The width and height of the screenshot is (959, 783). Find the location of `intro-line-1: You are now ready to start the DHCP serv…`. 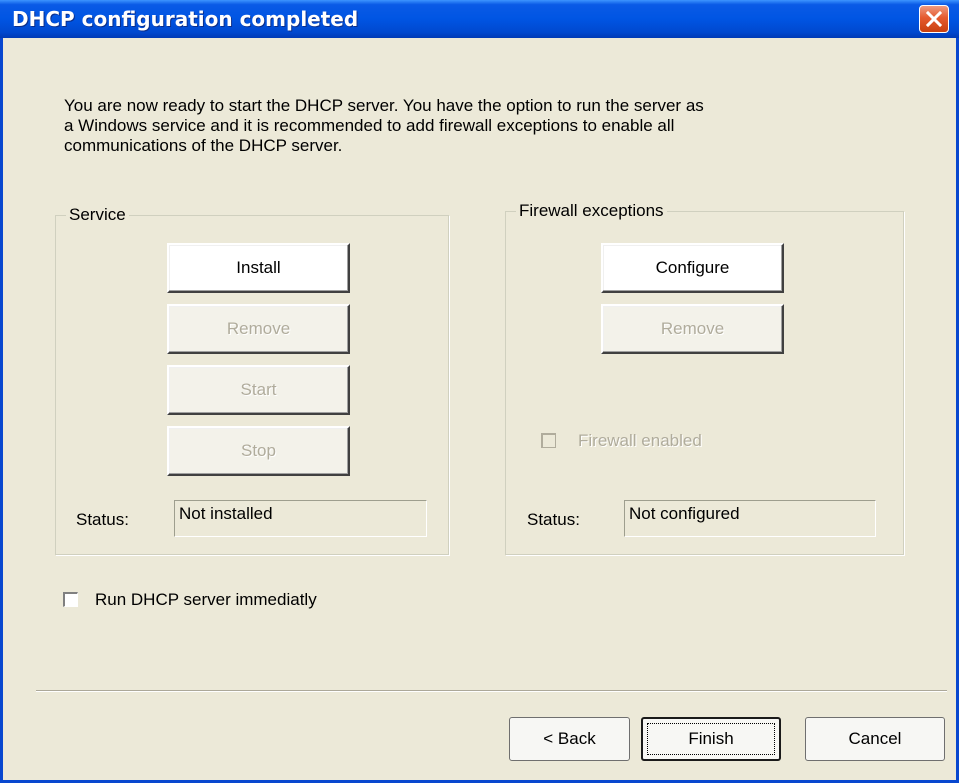

intro-line-1: You are now ready to start the DHCP serv… is located at coordinates (384, 105).